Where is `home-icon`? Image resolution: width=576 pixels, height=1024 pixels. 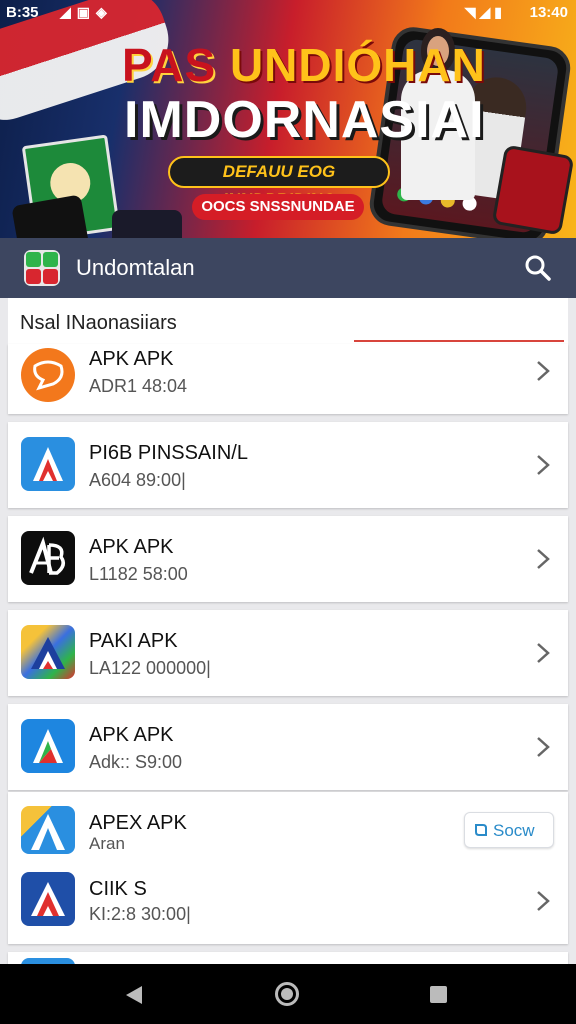 home-icon is located at coordinates (287, 994).